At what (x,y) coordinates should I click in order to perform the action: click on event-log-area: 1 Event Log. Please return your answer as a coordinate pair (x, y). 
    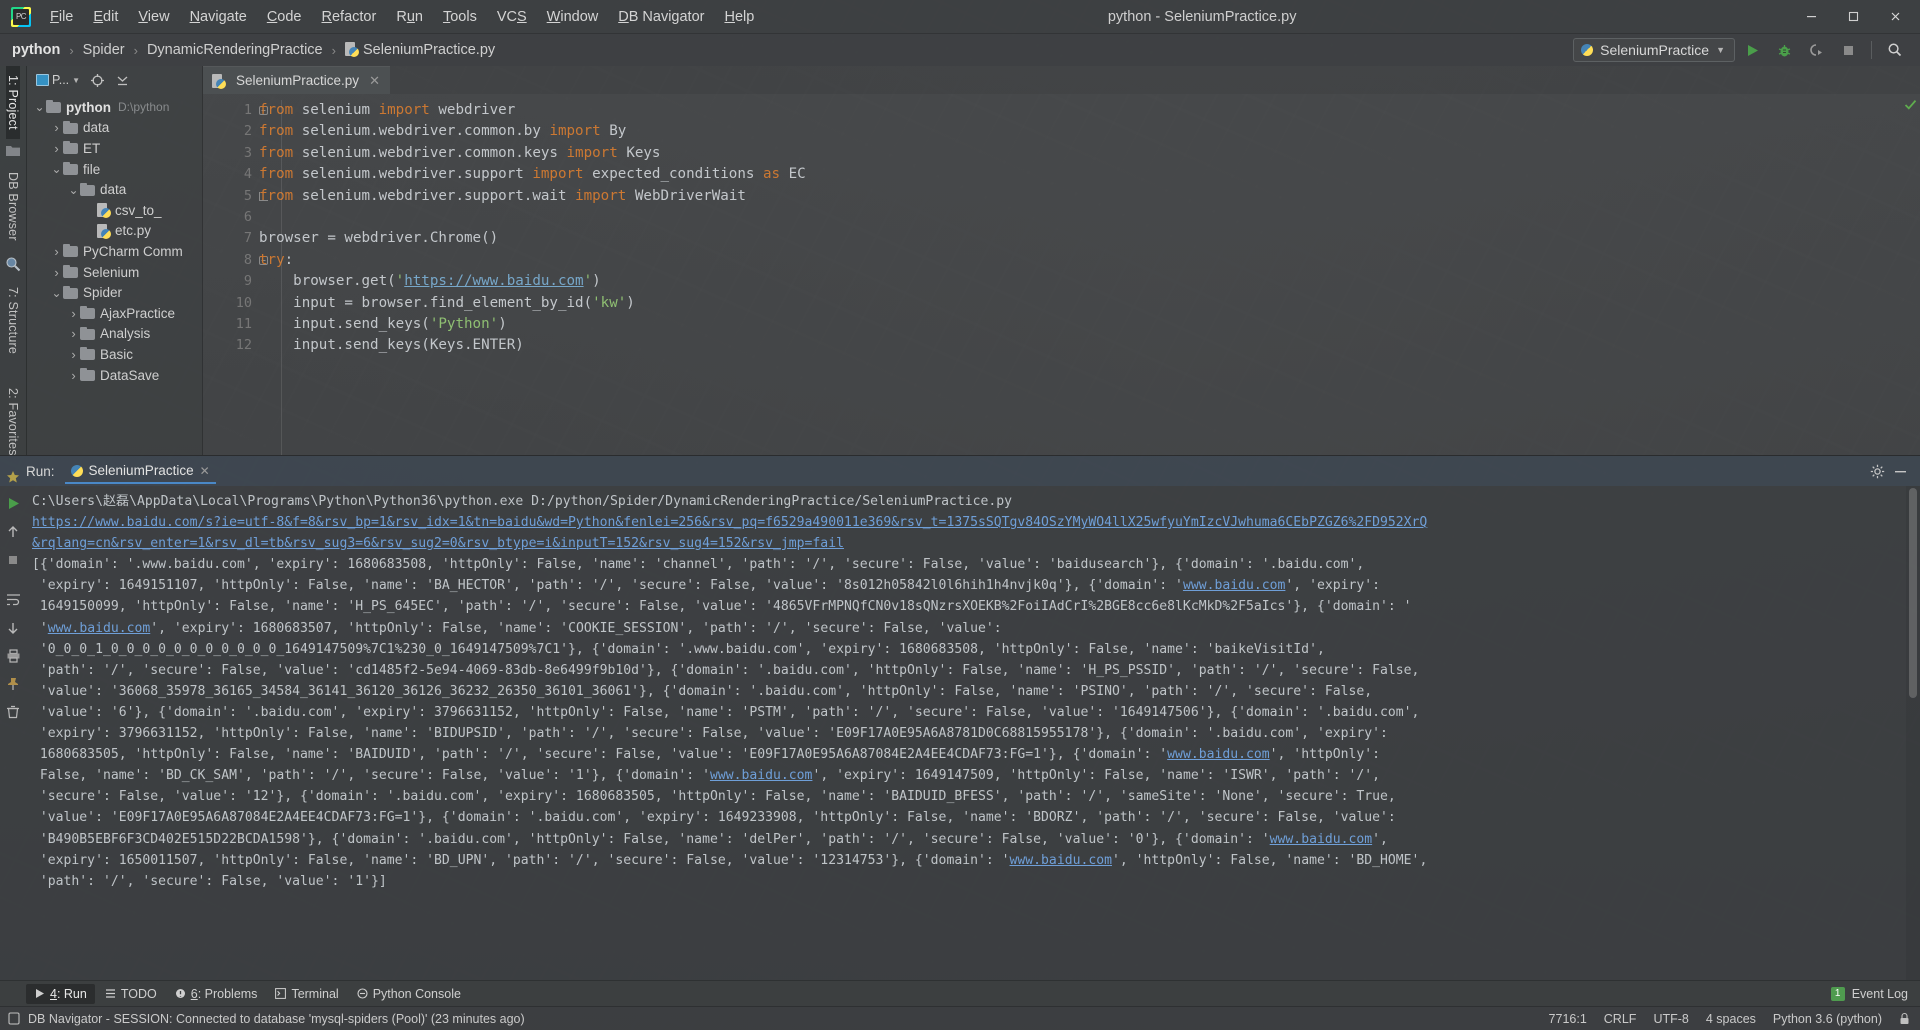
    Looking at the image, I should click on (1875, 993).